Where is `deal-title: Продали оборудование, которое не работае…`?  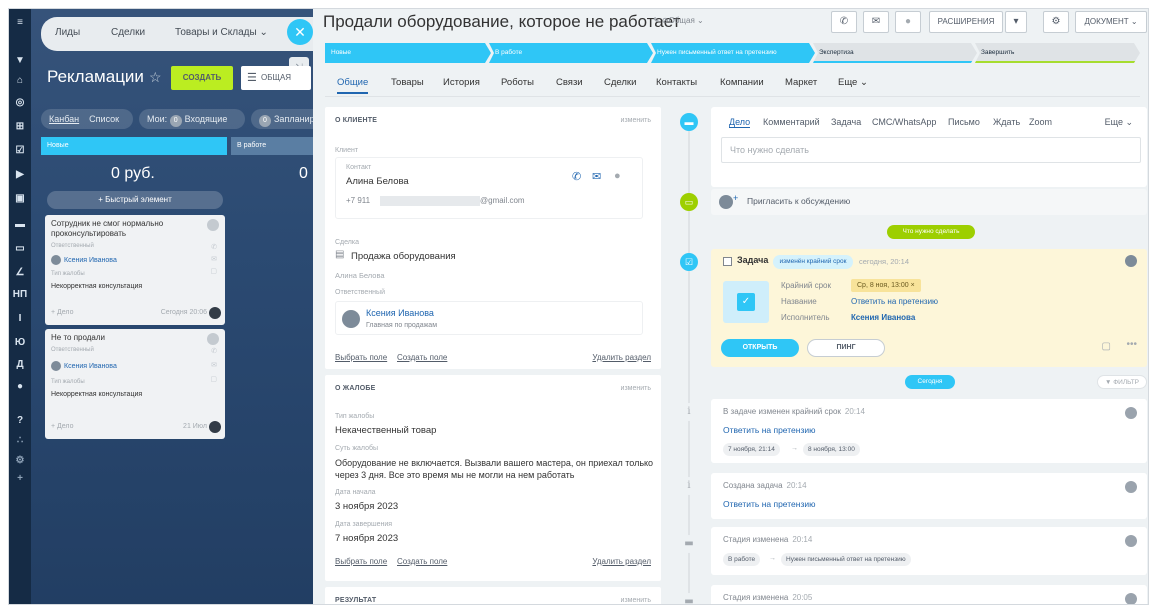 deal-title: Продали оборудование, которое не работае… is located at coordinates (501, 22).